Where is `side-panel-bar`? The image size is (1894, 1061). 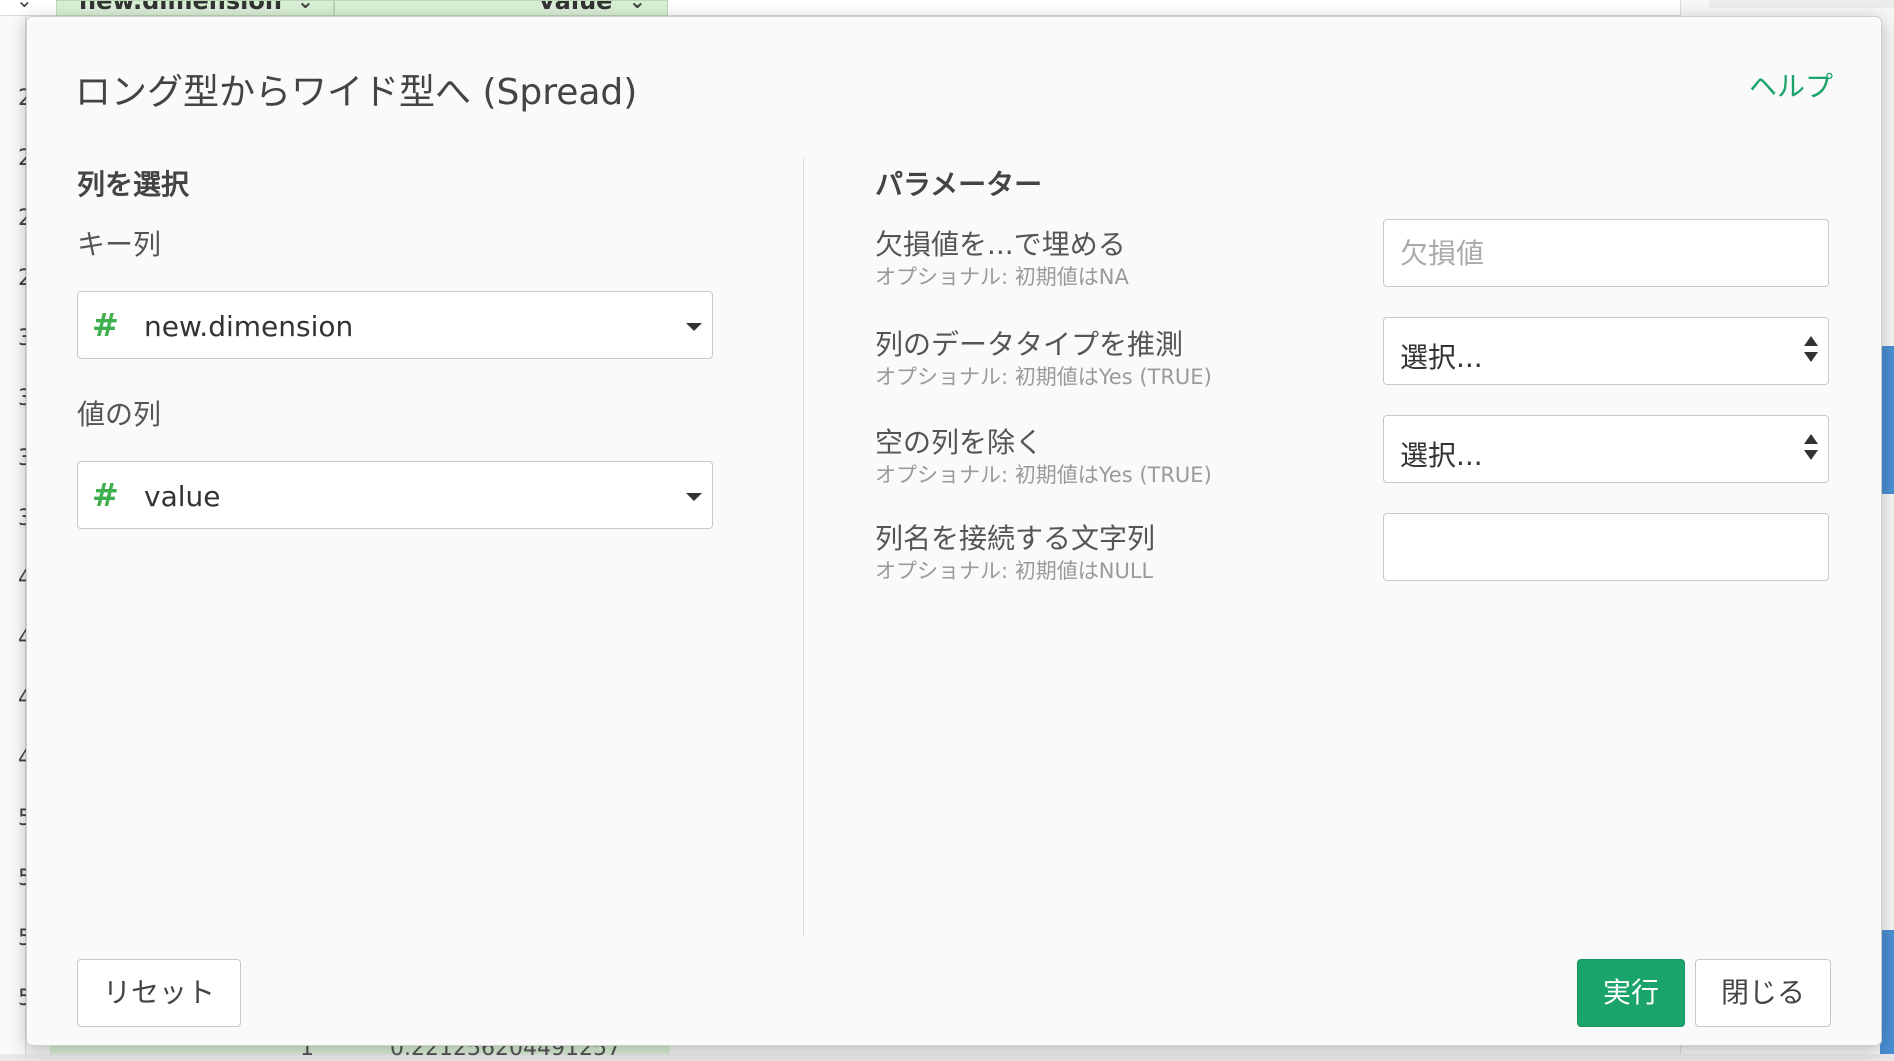
side-panel-bar is located at coordinates (1801, 4).